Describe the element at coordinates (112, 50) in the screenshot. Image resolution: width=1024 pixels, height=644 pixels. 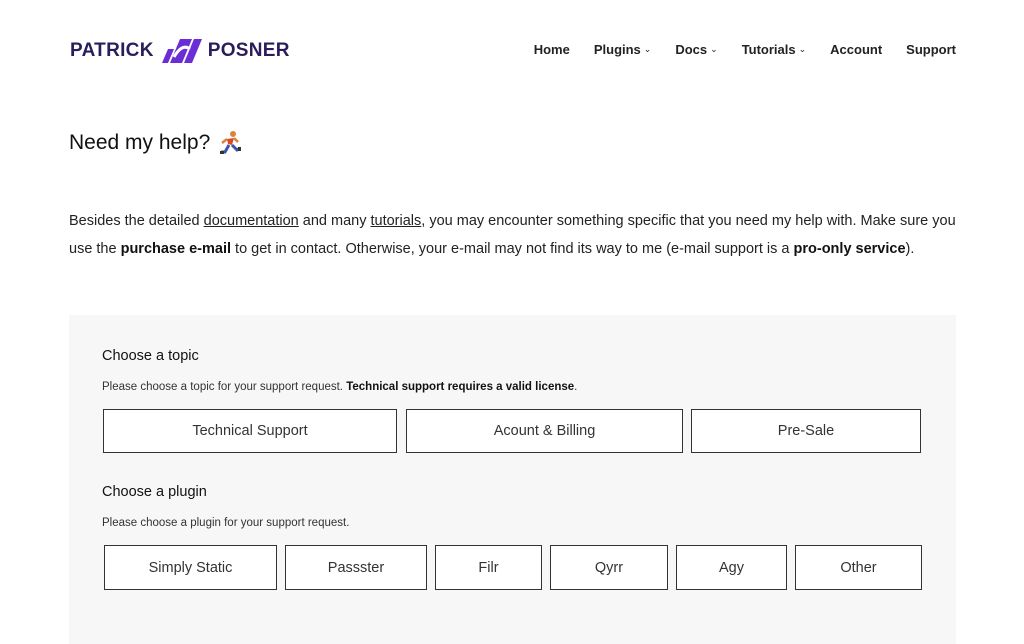
I see `logo-text-left: PATRICK` at that location.